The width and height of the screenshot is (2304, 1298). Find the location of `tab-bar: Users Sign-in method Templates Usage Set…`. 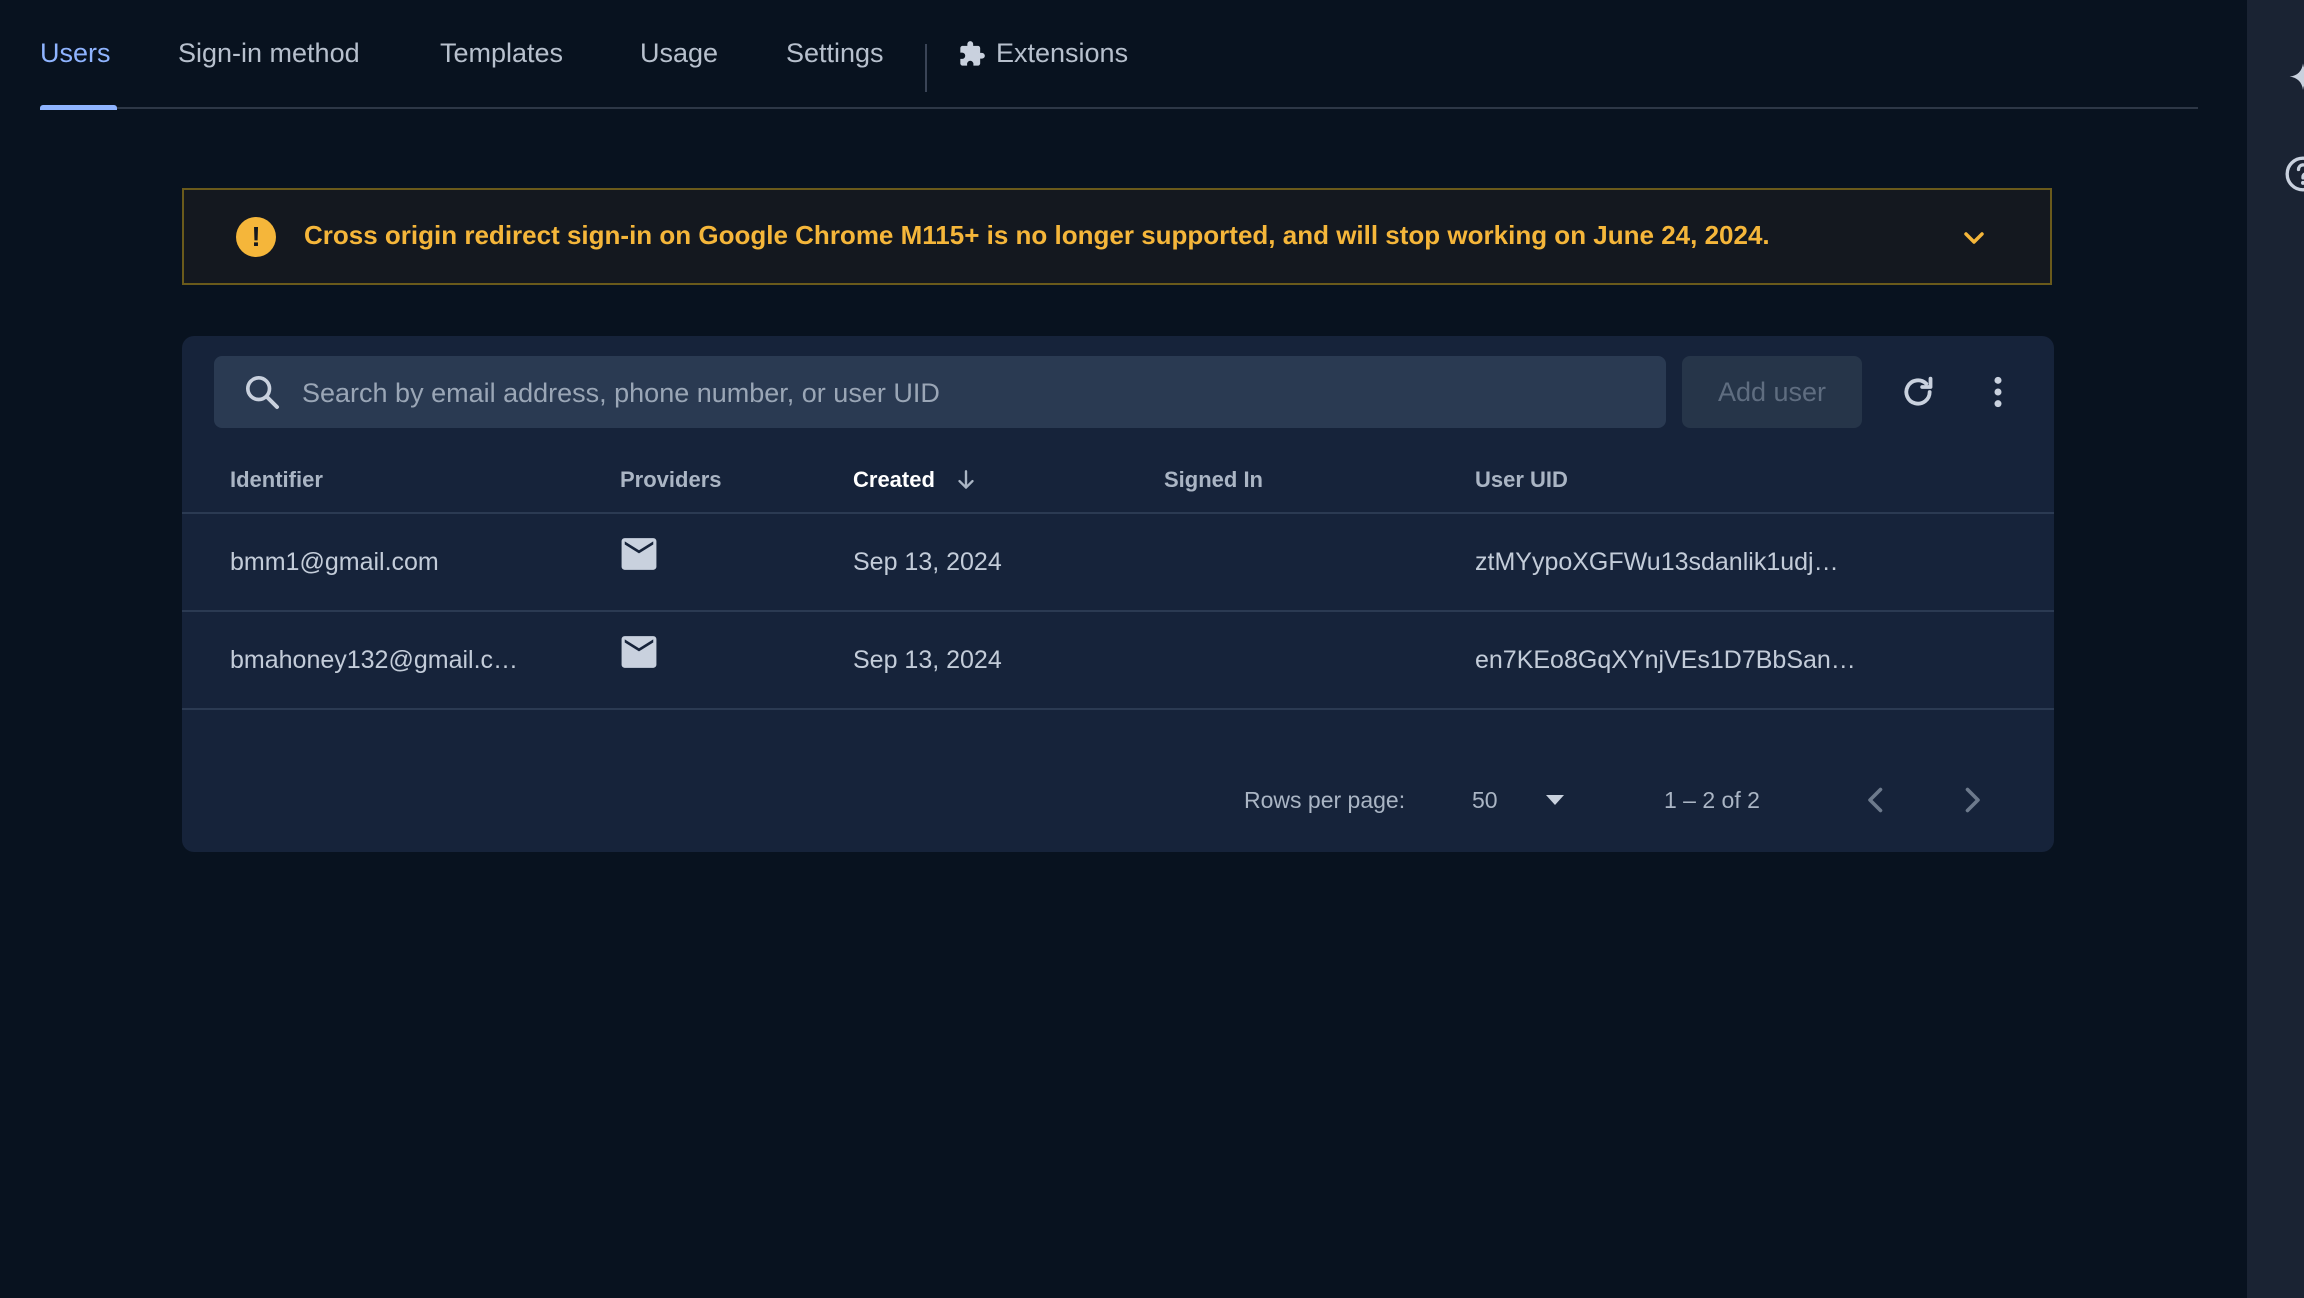

tab-bar: Users Sign-in method Templates Usage Set… is located at coordinates (1119, 55).